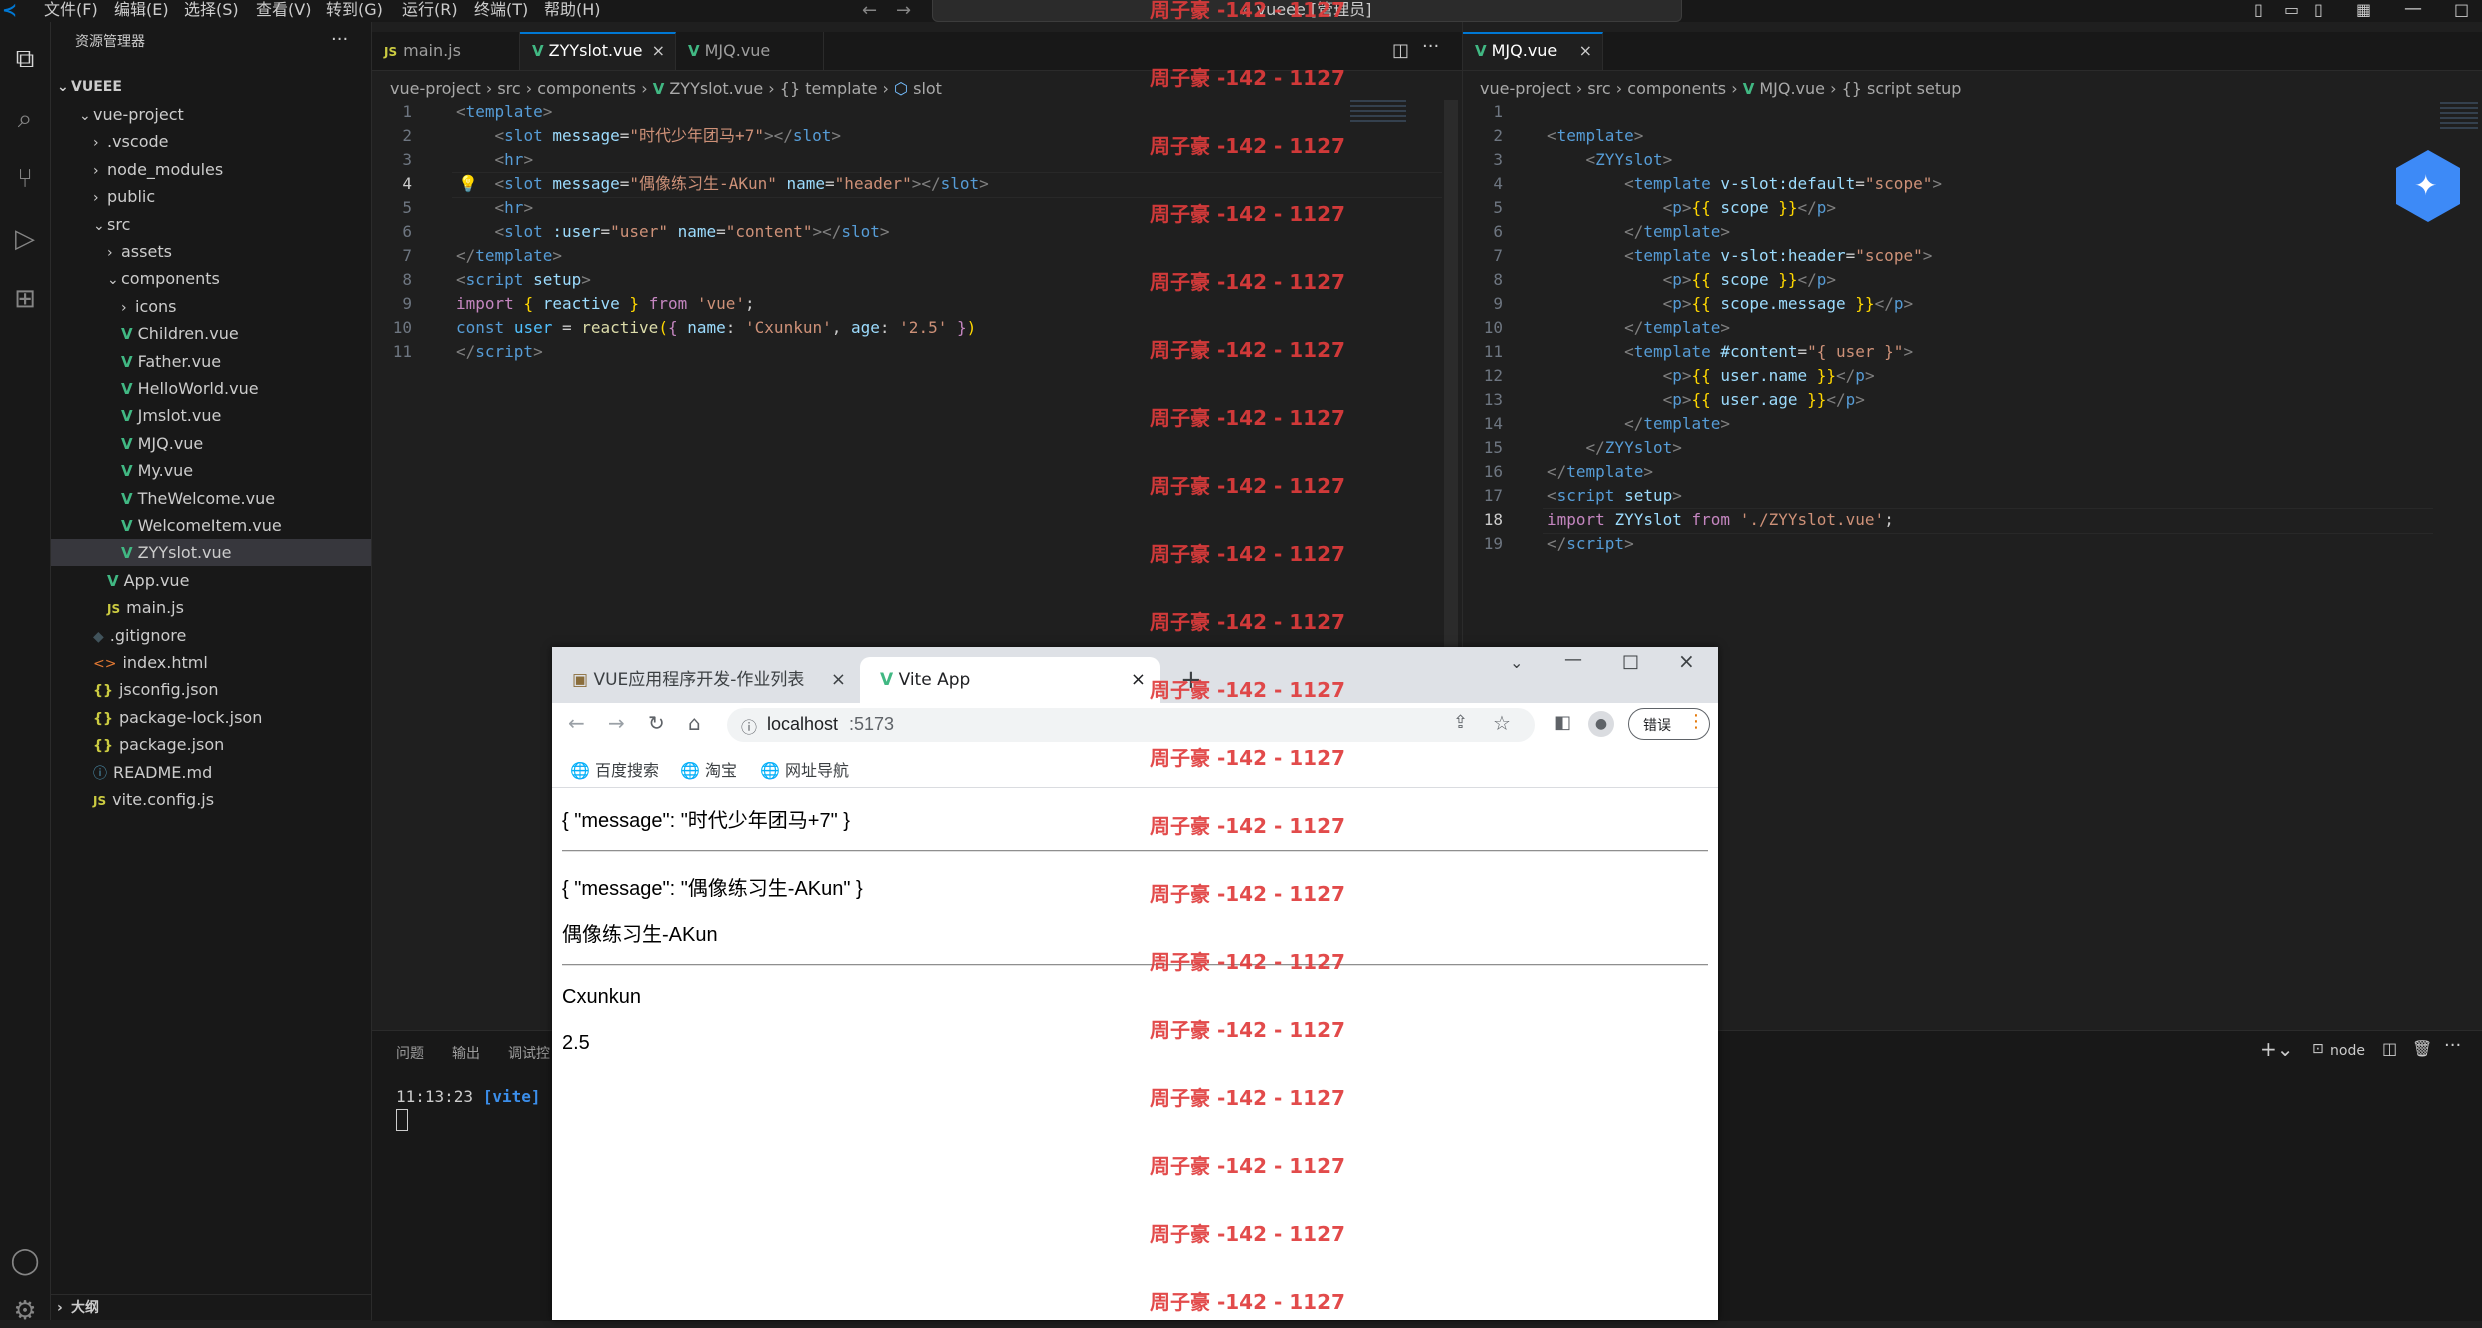 The height and width of the screenshot is (1328, 2482). I want to click on extensions-icon: ⊞, so click(25, 299).